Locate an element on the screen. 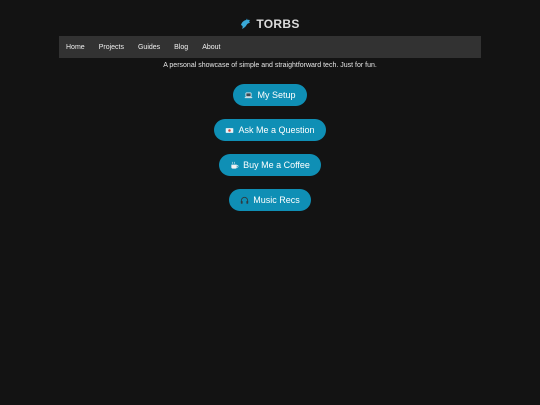 The height and width of the screenshot is (405, 540). main-navbar: Home Projects Guides Blog About is located at coordinates (270, 47).